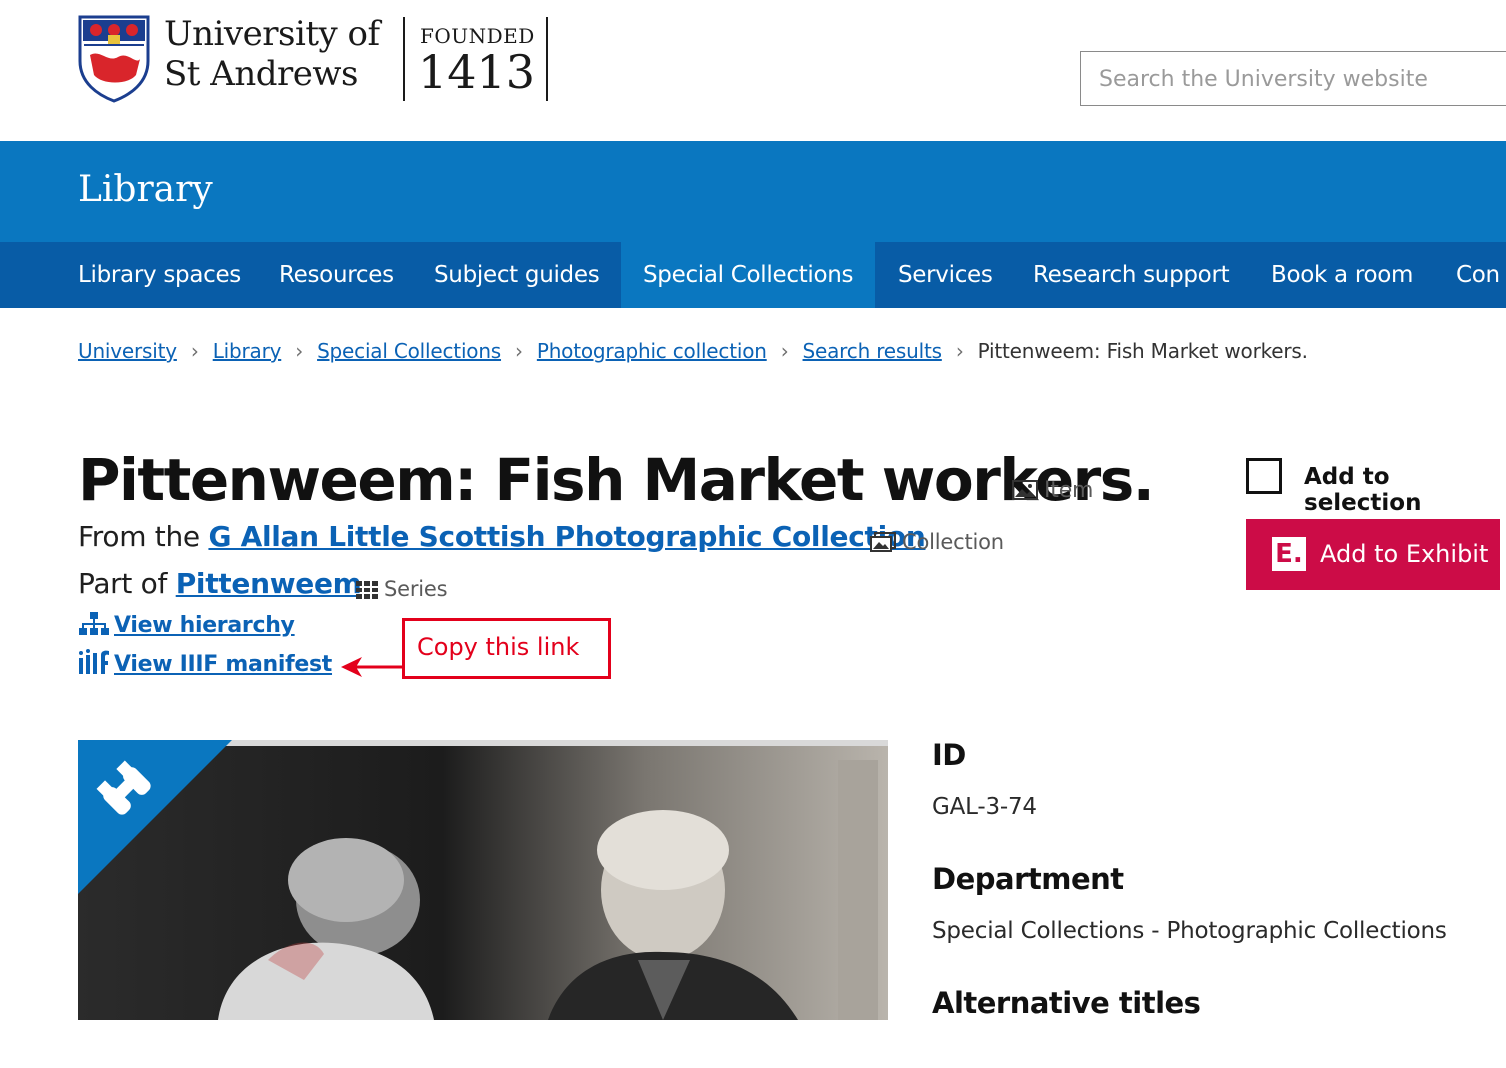  What do you see at coordinates (616, 480) in the screenshot?
I see `page-title: Pittenweem: Fish Market workers.` at bounding box center [616, 480].